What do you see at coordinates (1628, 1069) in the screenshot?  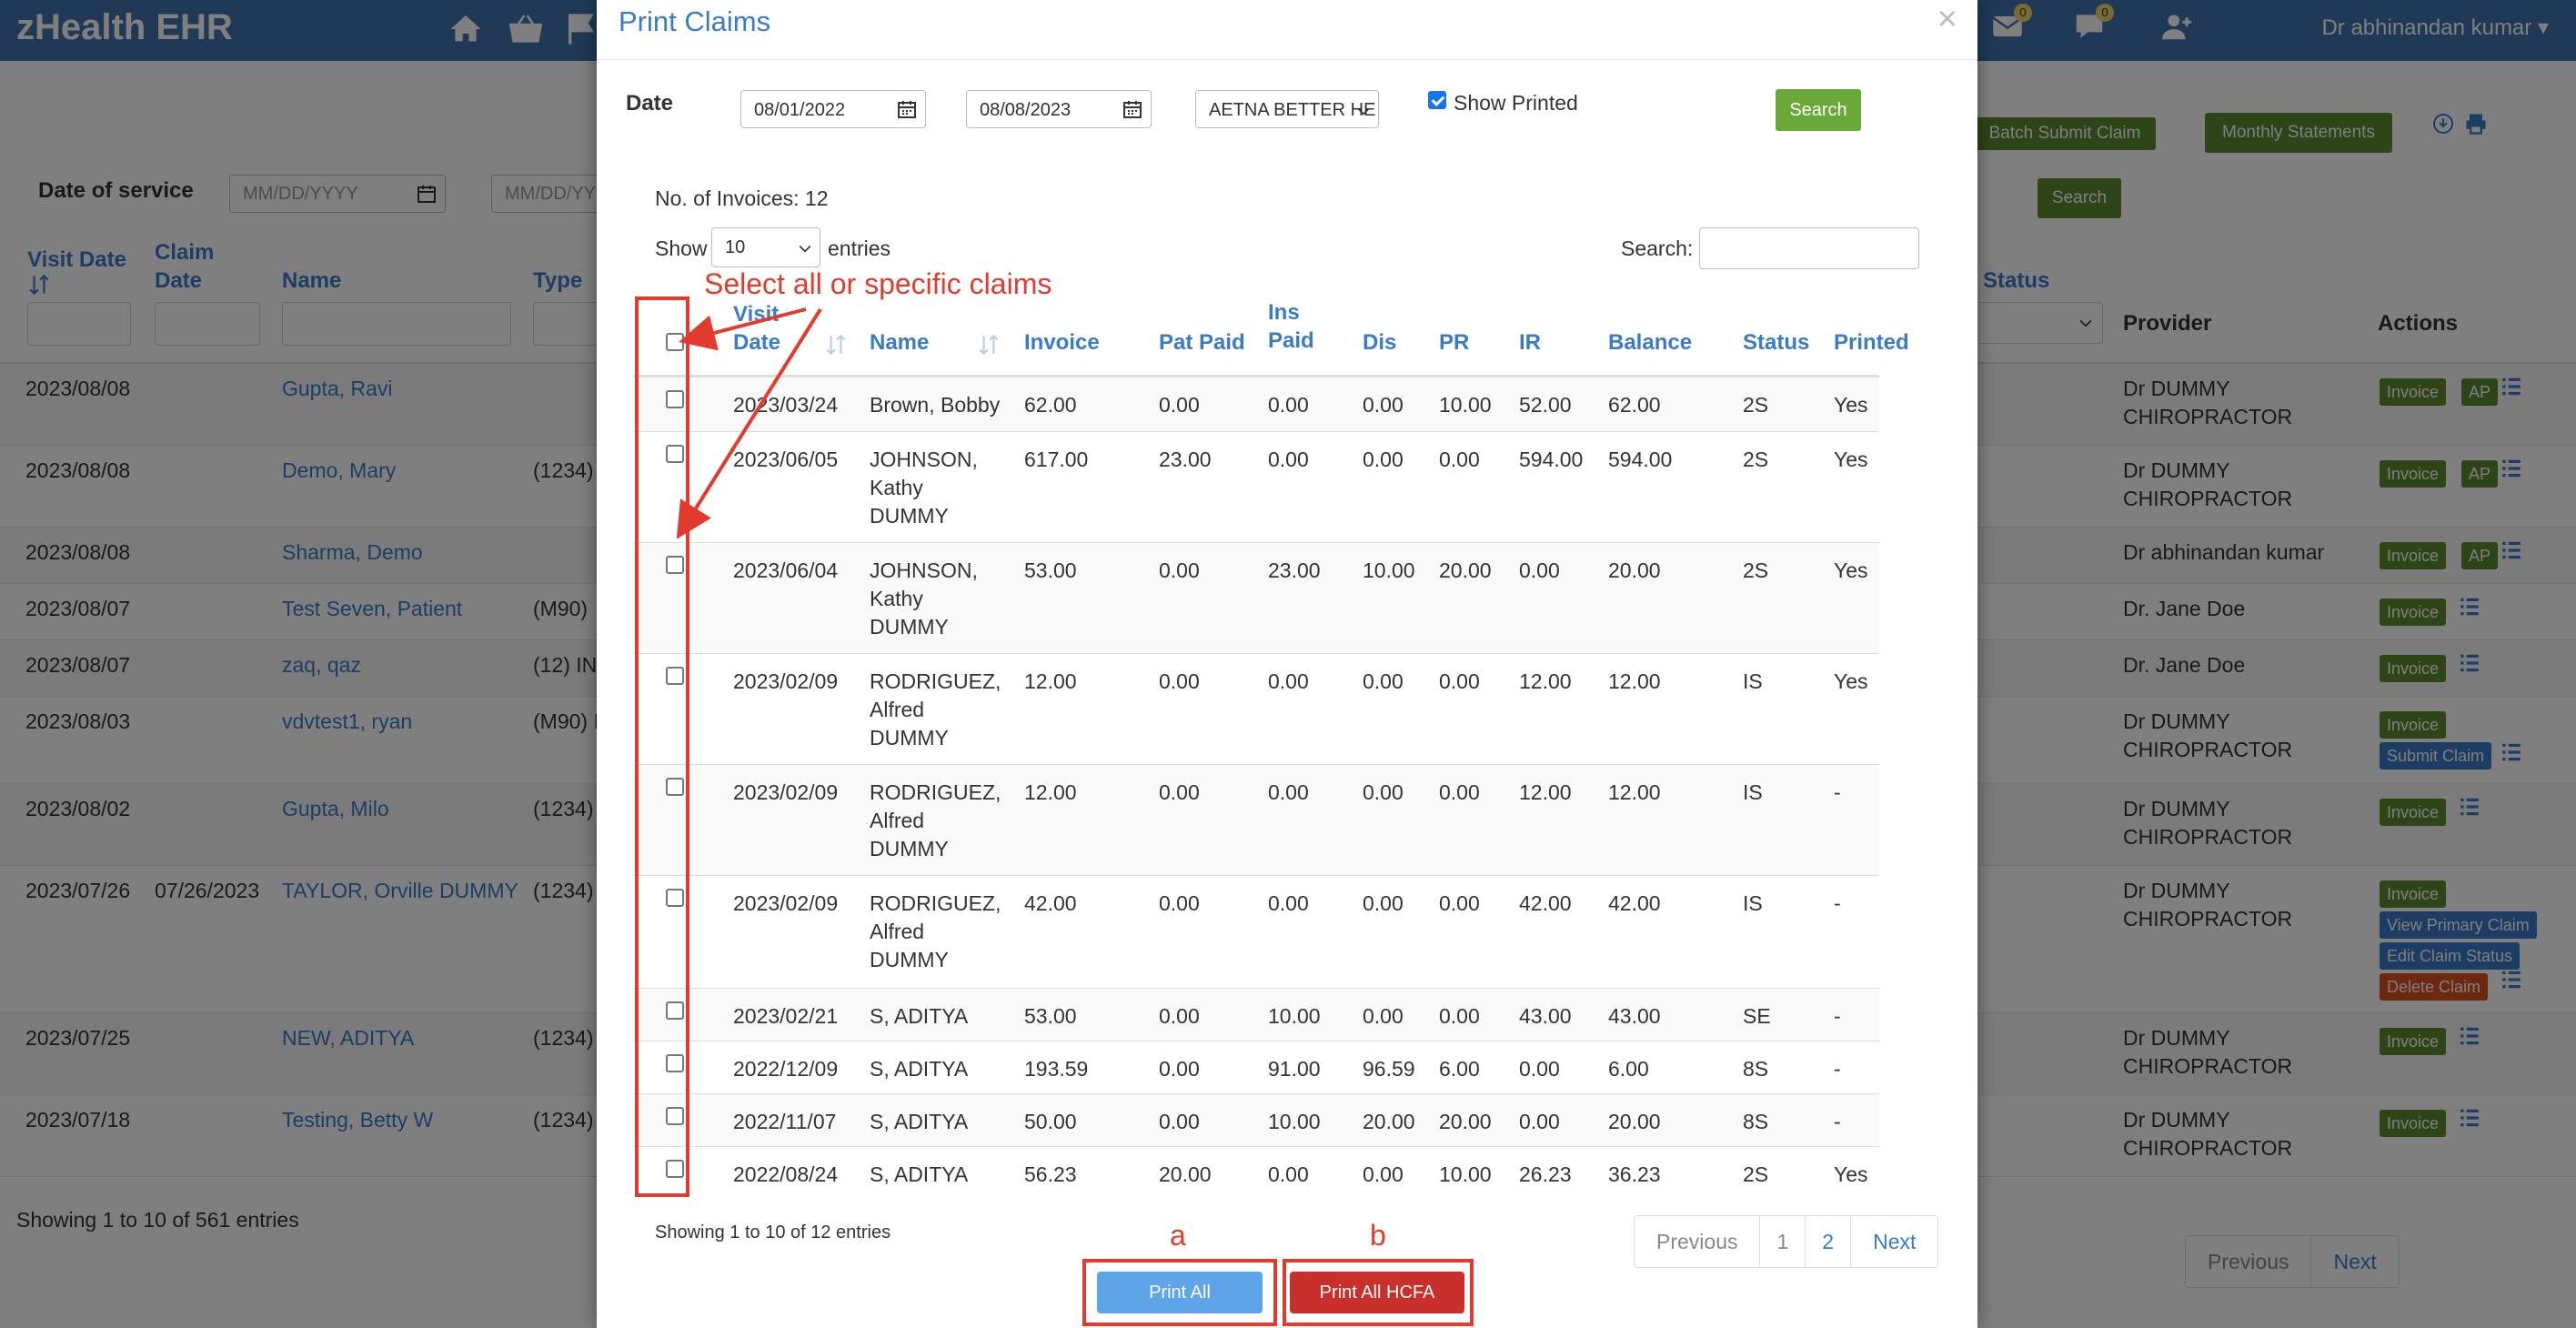 I see `balance-cell: 6.00` at bounding box center [1628, 1069].